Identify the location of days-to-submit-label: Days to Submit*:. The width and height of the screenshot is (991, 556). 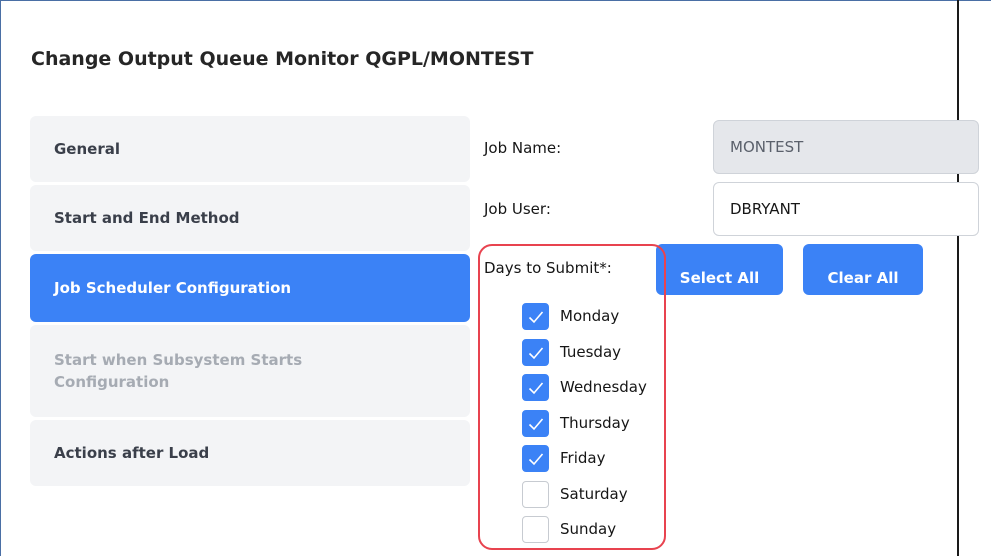
(548, 268).